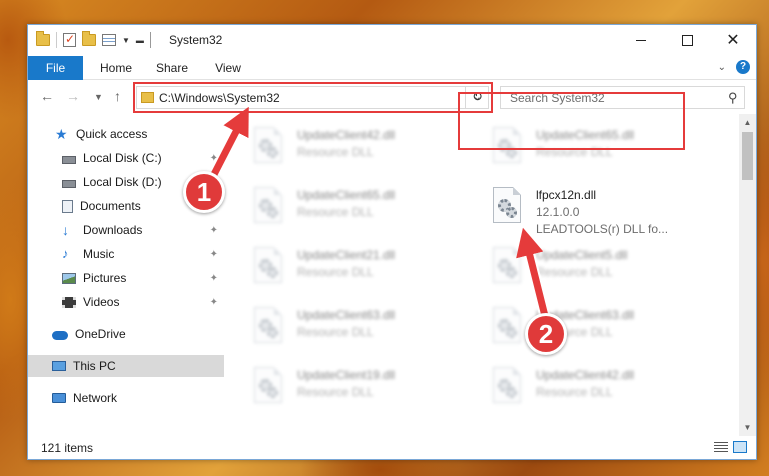 This screenshot has width=769, height=476. I want to click on help-icon: ?, so click(743, 67).